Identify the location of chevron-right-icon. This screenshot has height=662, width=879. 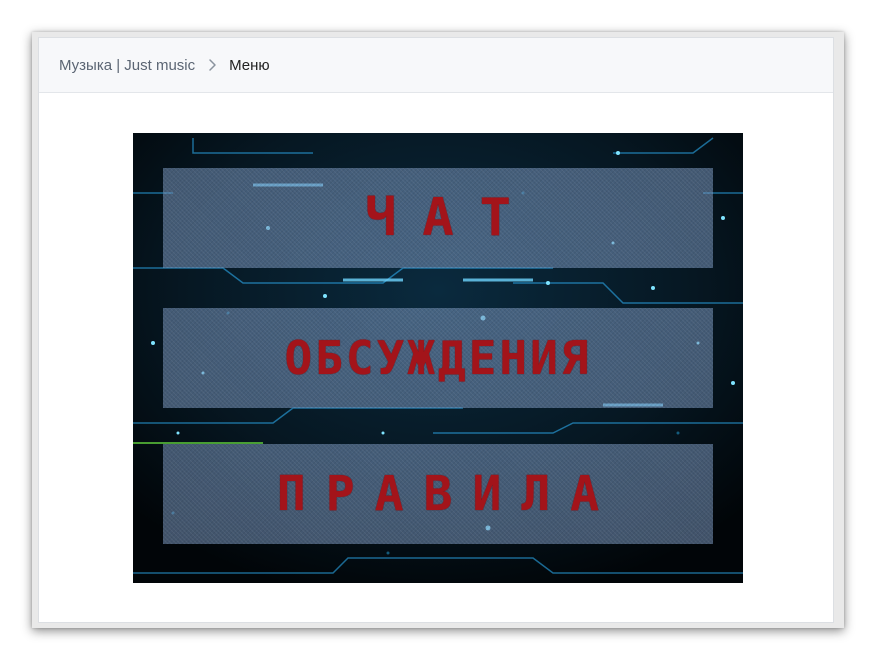
(212, 65).